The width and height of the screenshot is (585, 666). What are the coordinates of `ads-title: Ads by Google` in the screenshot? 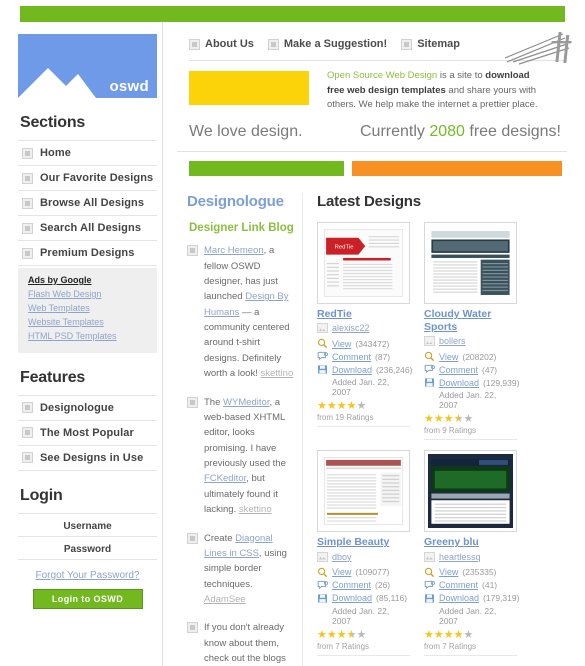 It's located at (60, 280).